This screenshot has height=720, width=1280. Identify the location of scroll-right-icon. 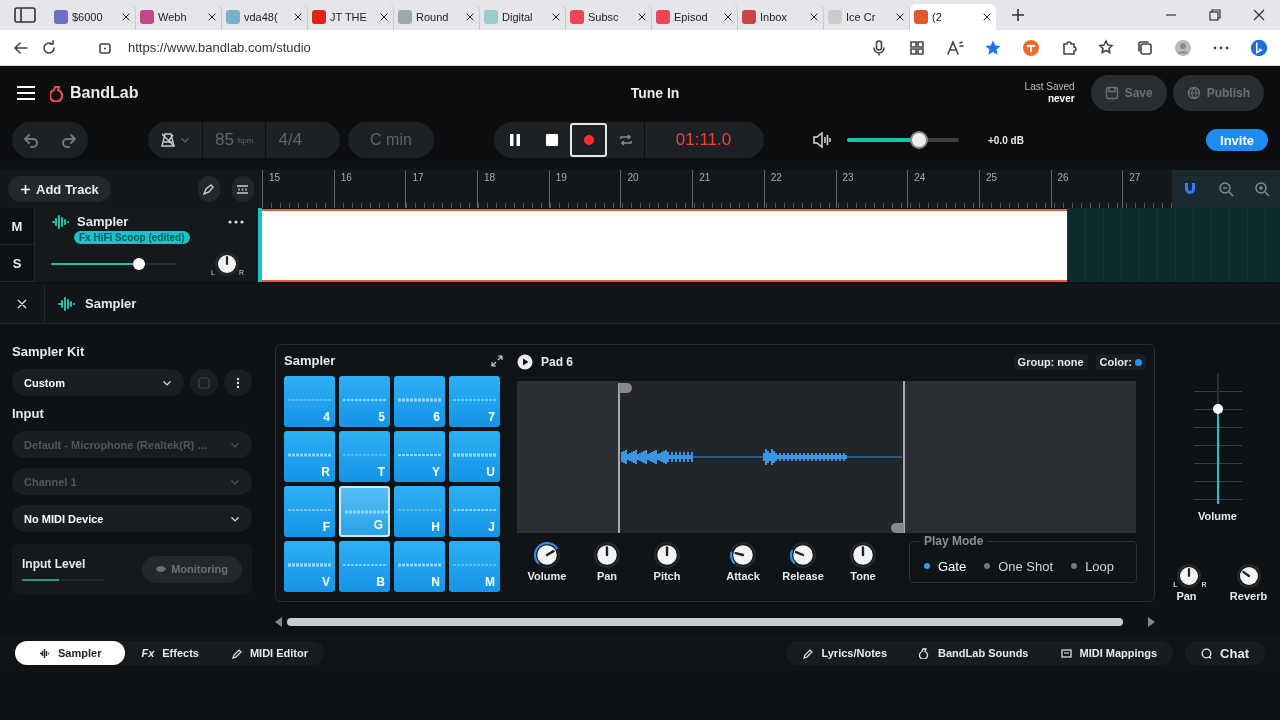
(1151, 622).